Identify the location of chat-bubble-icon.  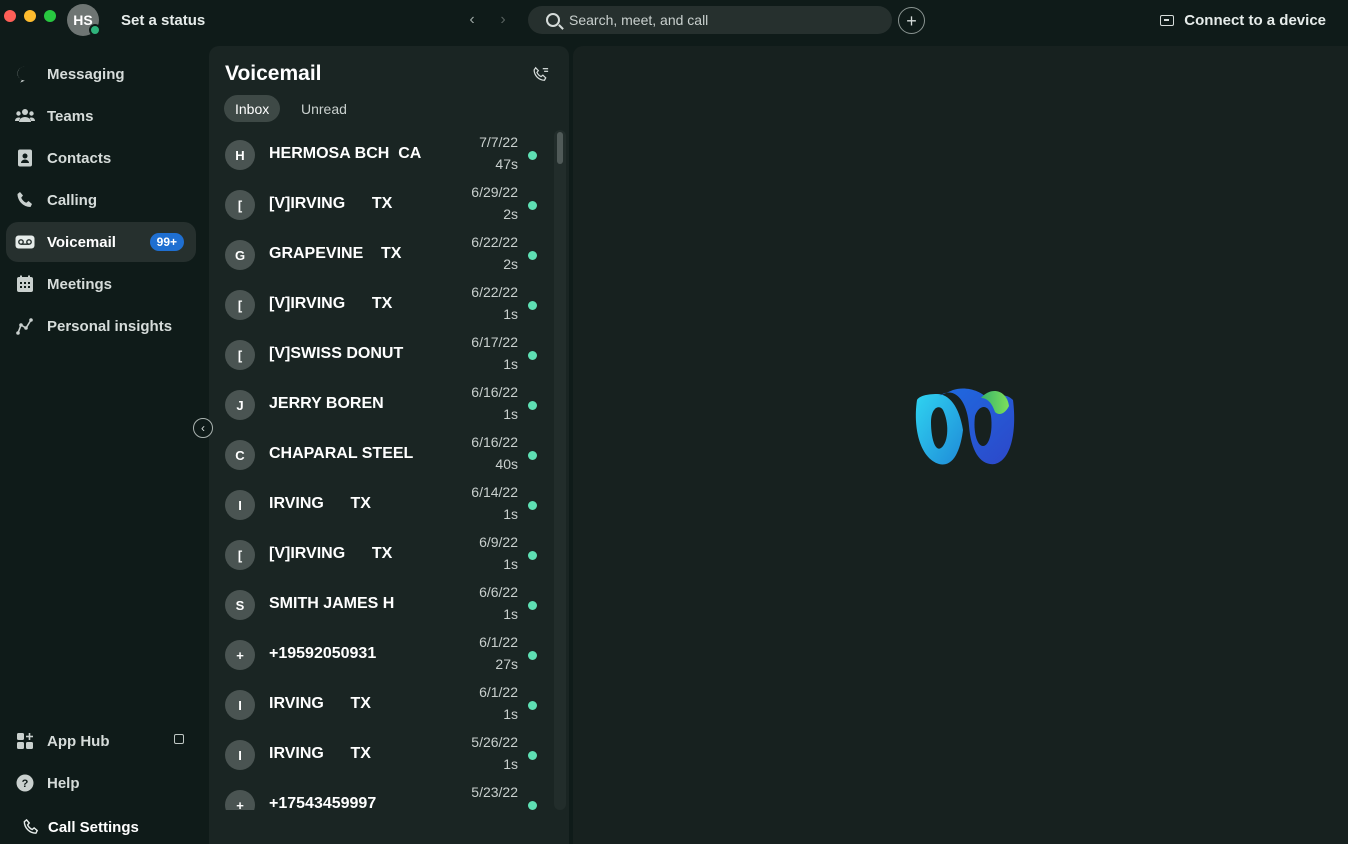
(25, 74).